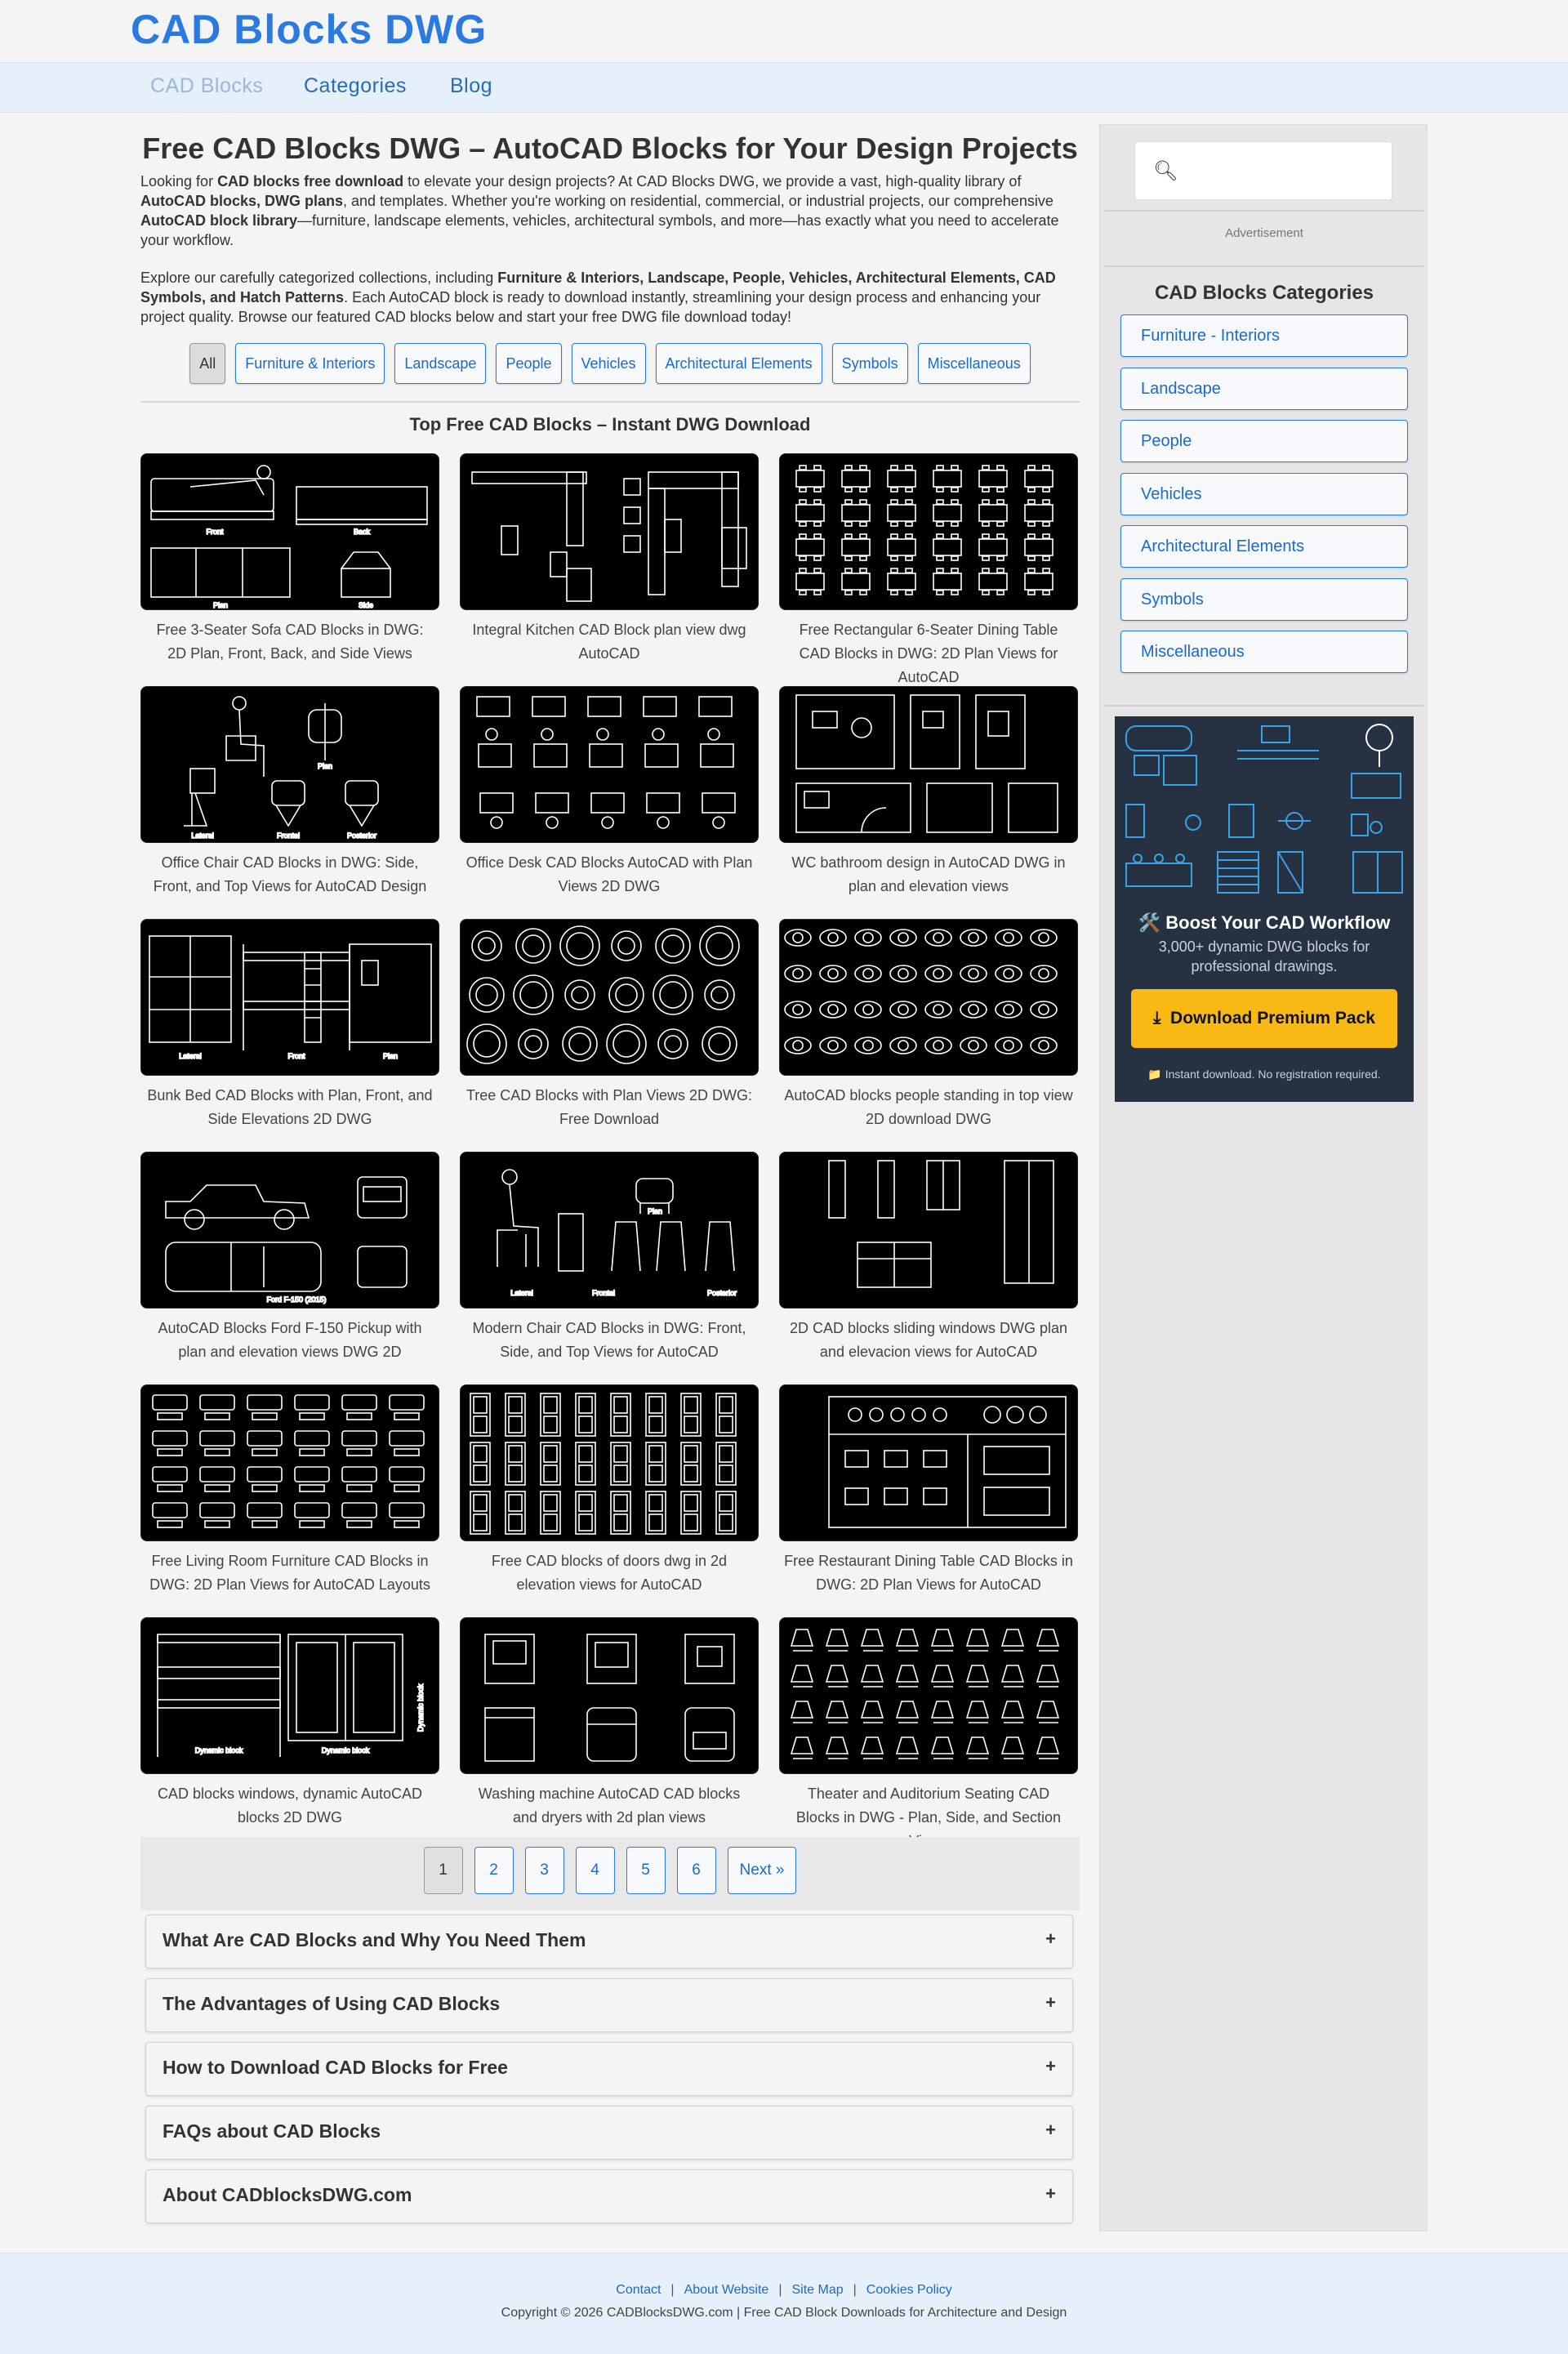  I want to click on sidebar-category-miscellaneous: Miscellaneous, so click(1264, 652).